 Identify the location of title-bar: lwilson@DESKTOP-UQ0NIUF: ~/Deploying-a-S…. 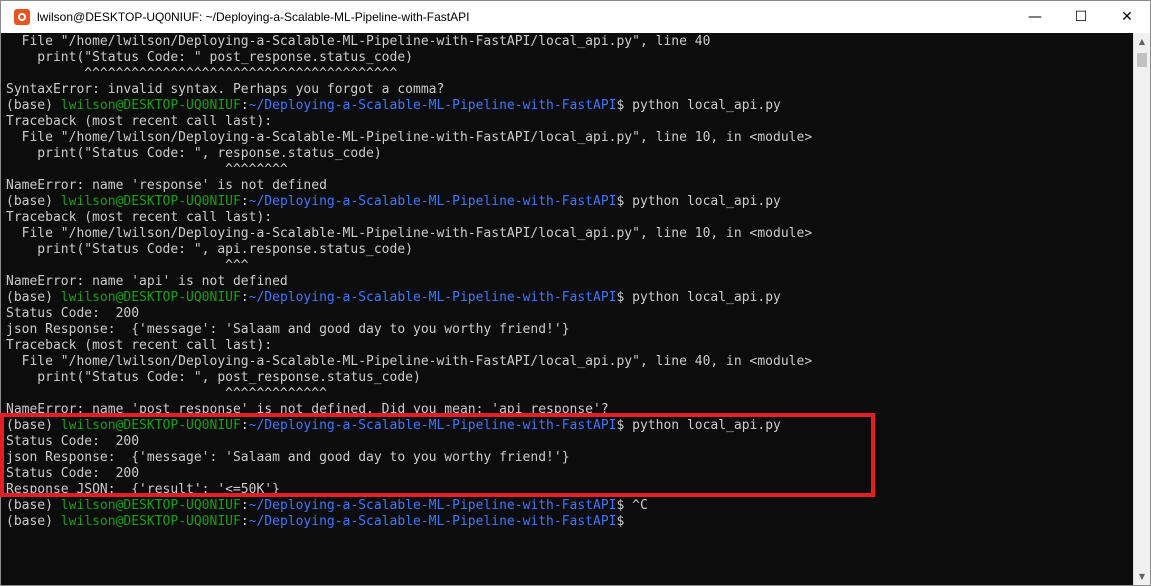
(575, 17).